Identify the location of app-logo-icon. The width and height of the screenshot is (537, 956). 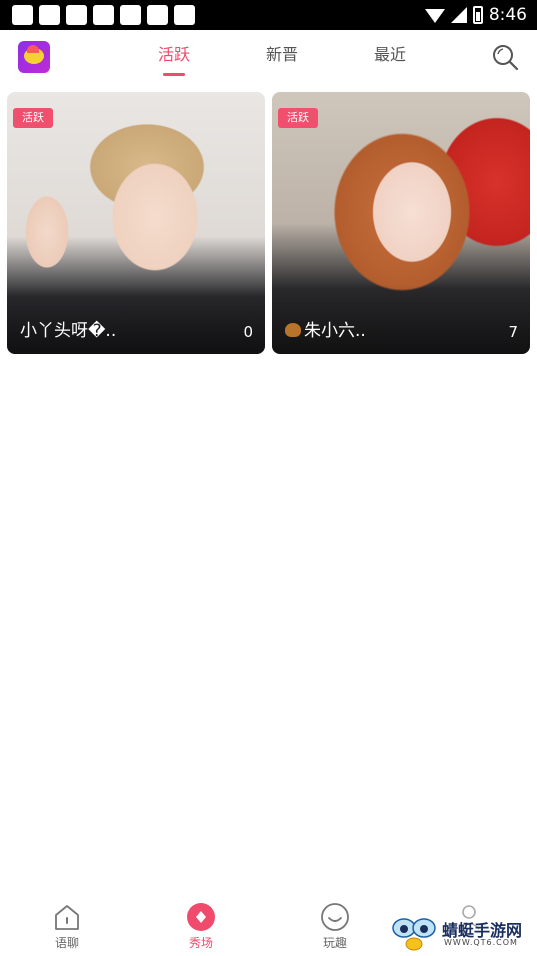
(34, 57).